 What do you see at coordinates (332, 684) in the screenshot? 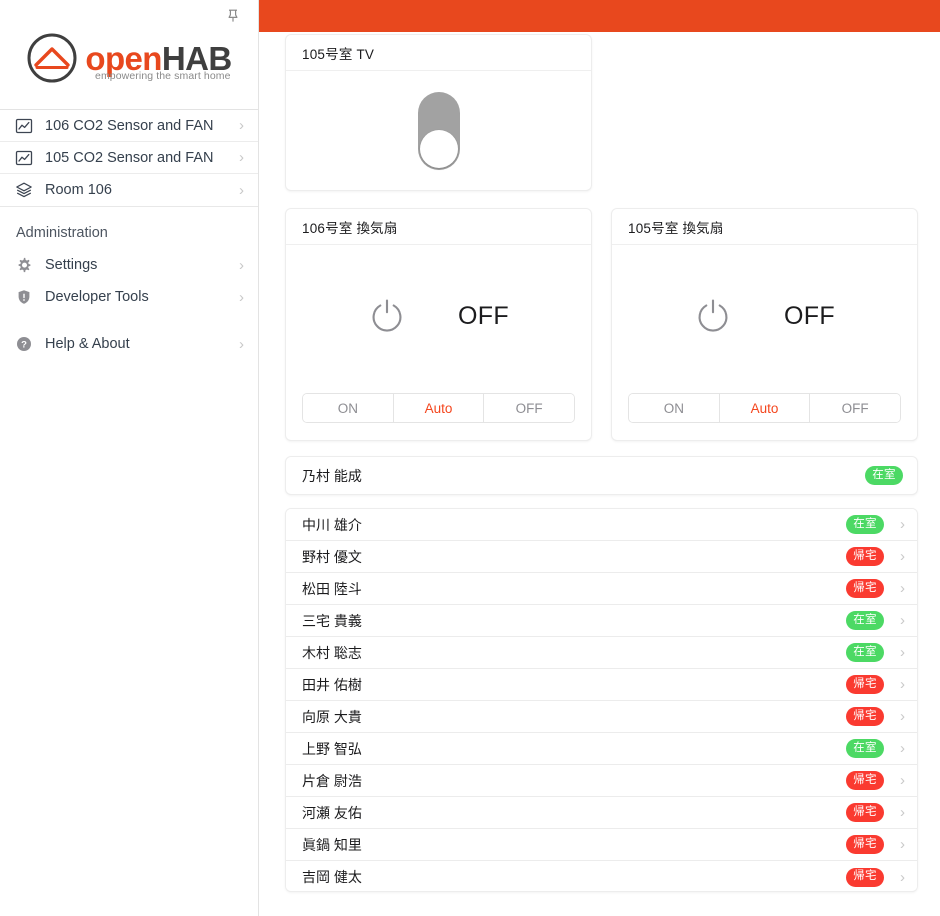
I see `person-name: 田井 佑樹` at bounding box center [332, 684].